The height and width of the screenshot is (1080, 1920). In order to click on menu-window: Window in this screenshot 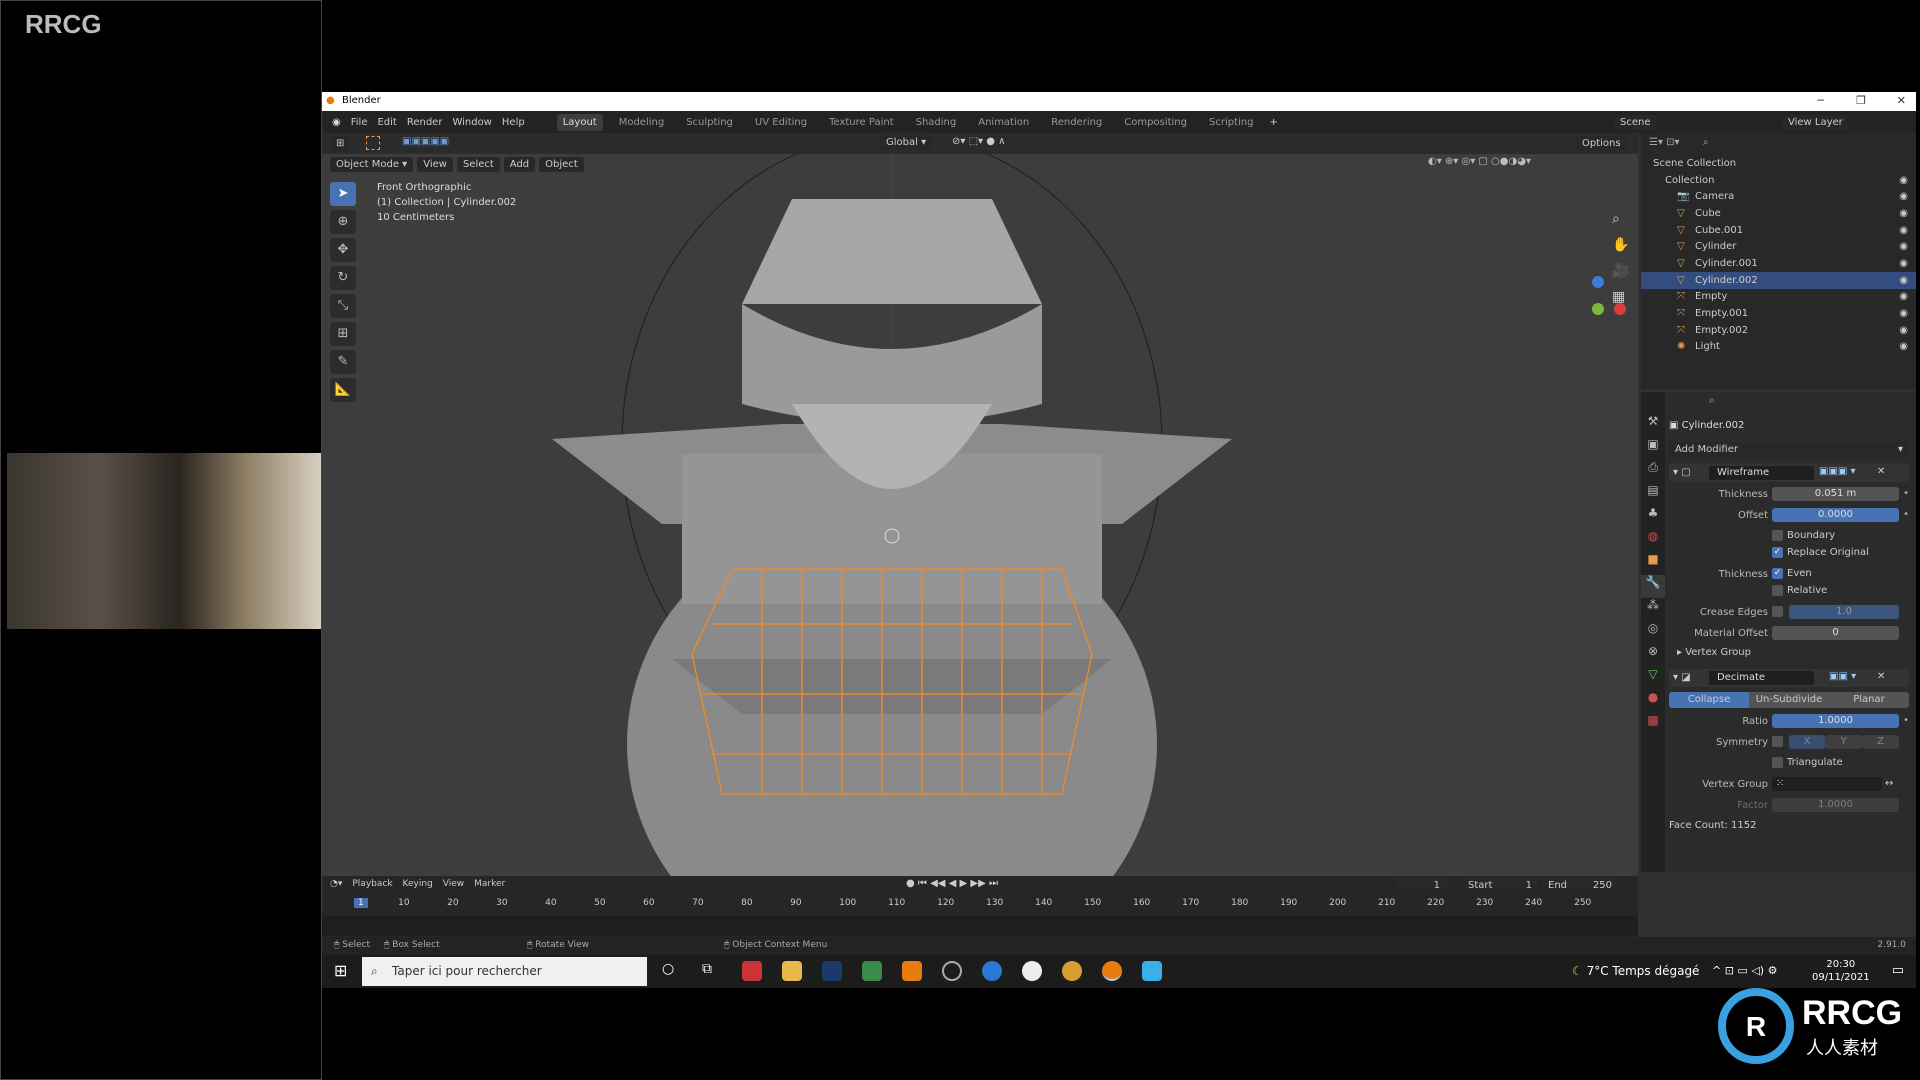, I will do `click(471, 122)`.